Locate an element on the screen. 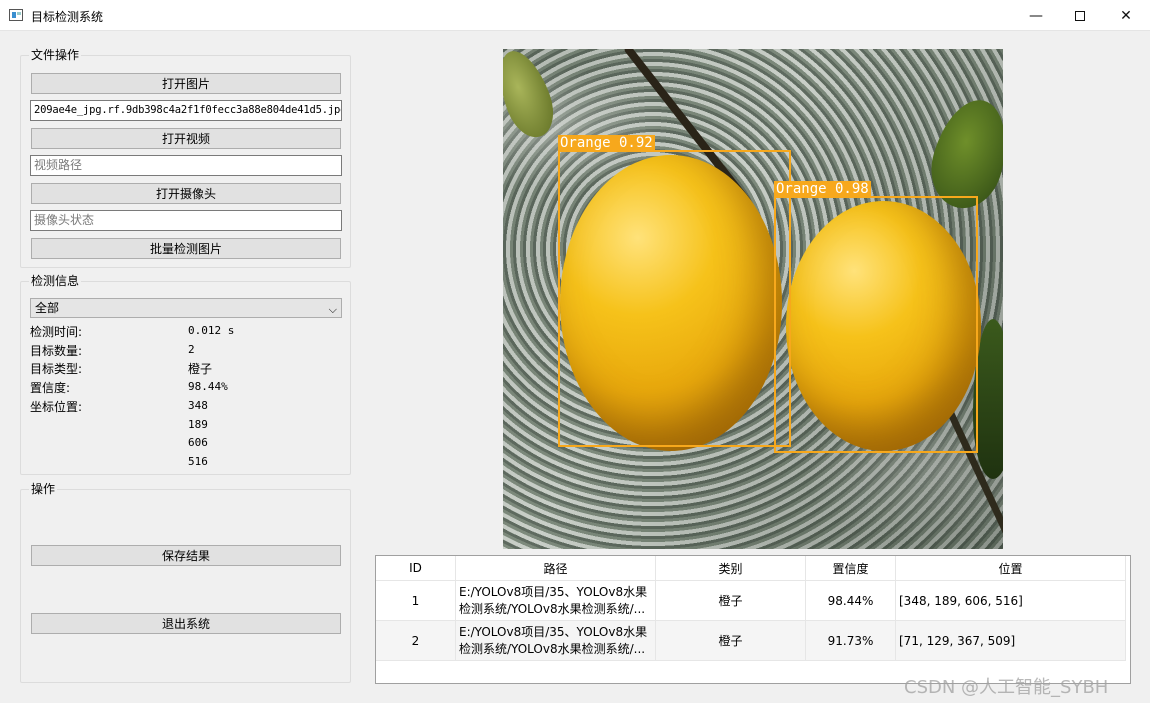 This screenshot has width=1150, height=703. position-ymax: 516 is located at coordinates (198, 461).